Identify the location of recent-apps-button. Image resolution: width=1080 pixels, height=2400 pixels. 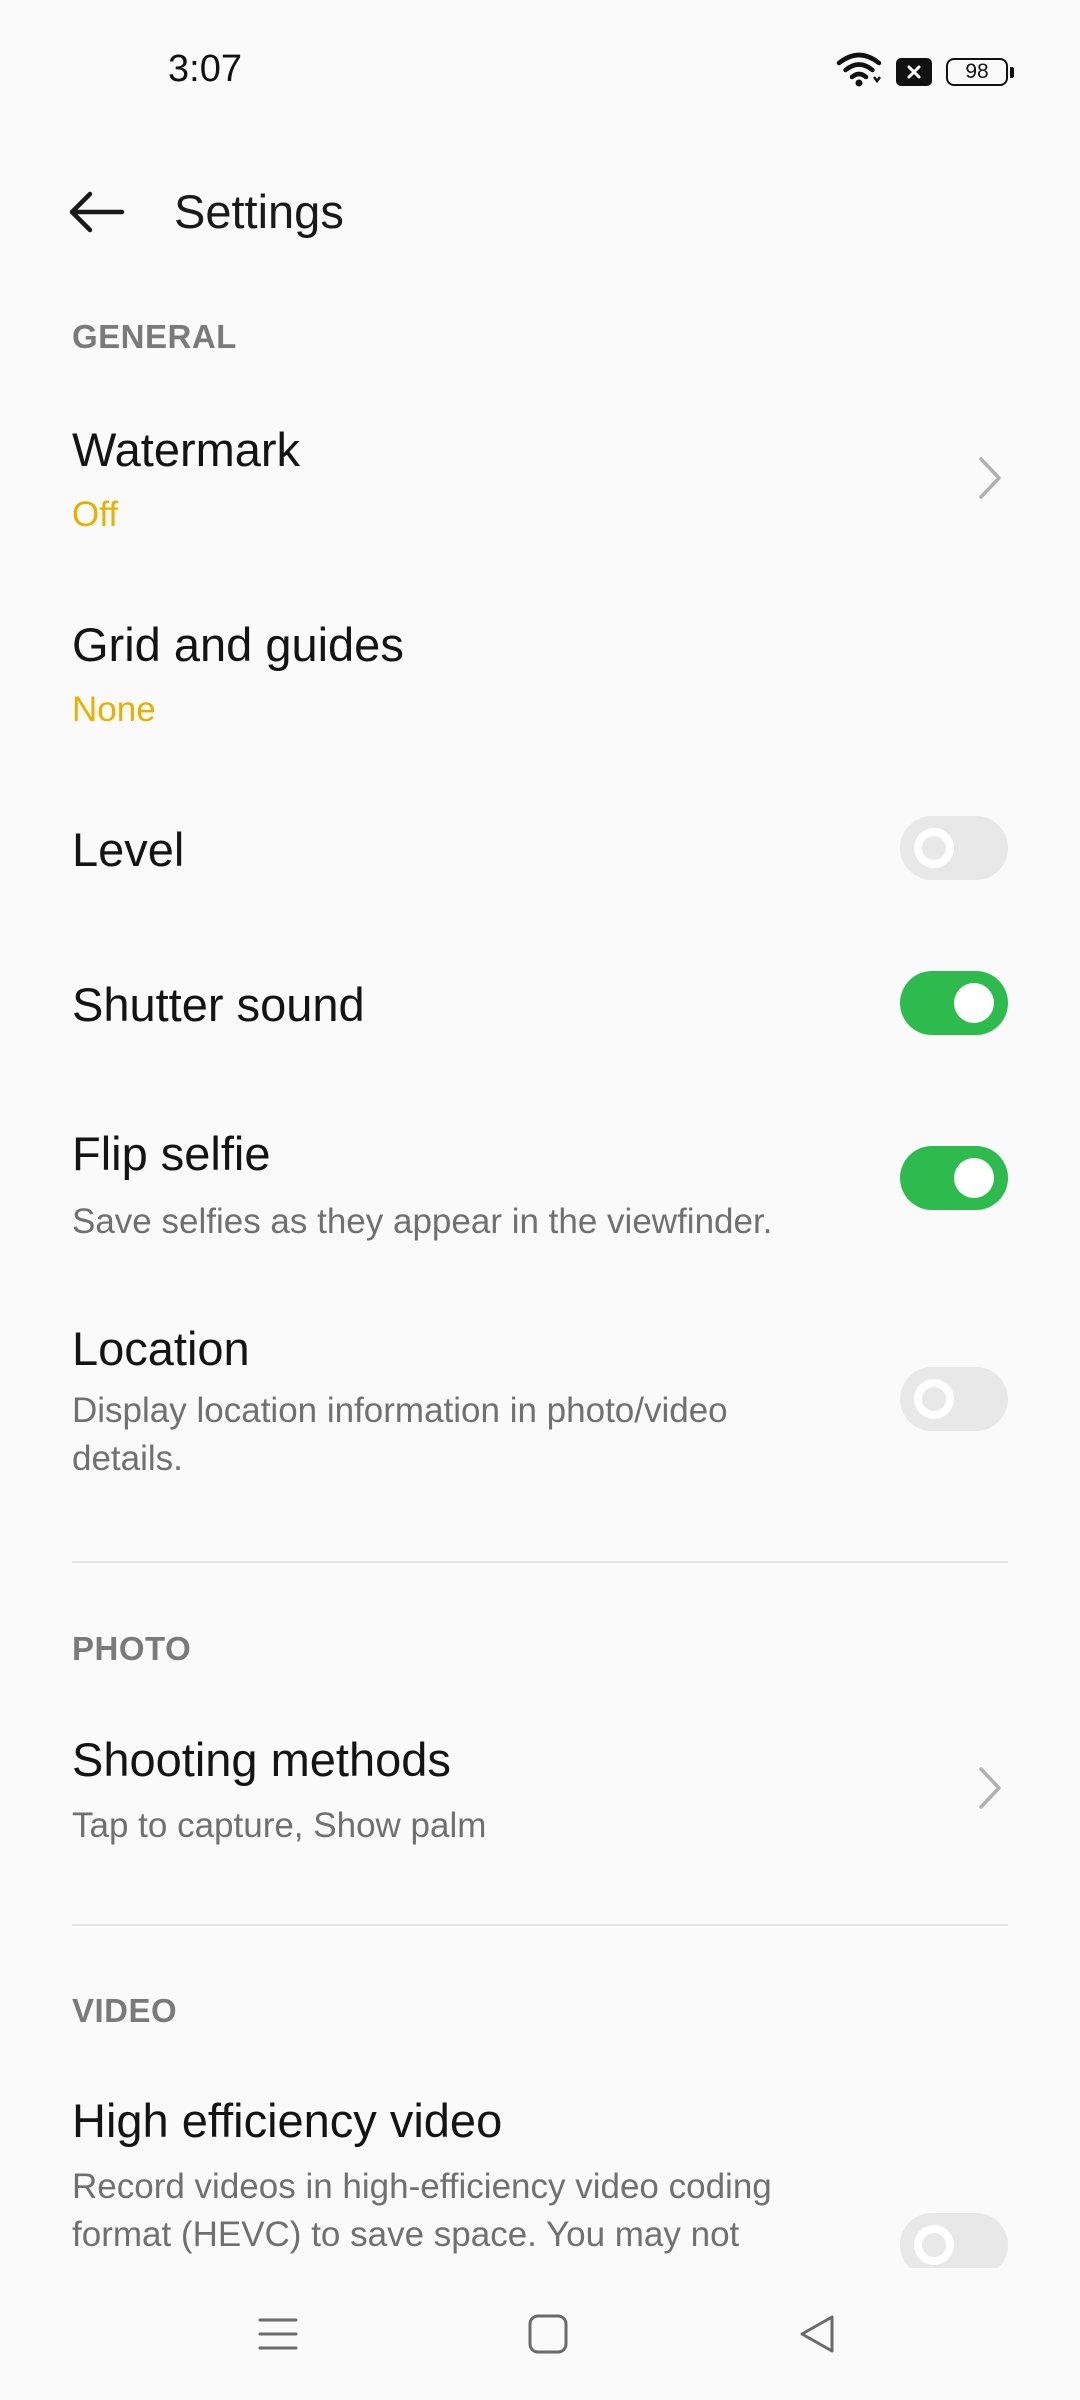
(278, 2336).